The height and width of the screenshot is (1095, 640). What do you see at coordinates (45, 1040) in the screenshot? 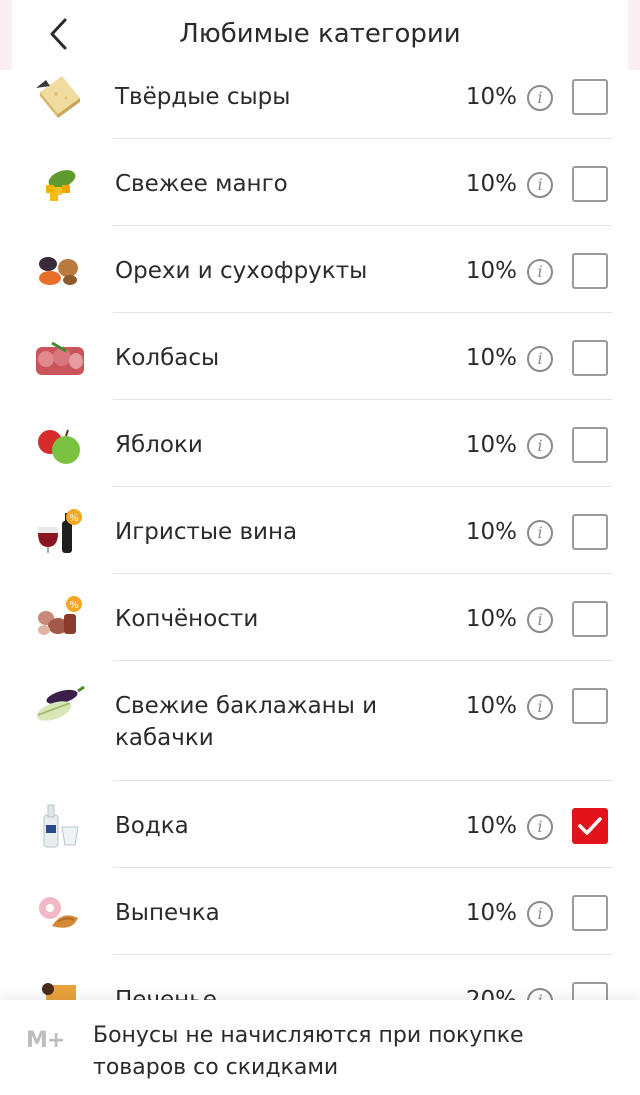
I see `mplus-logo: M+` at bounding box center [45, 1040].